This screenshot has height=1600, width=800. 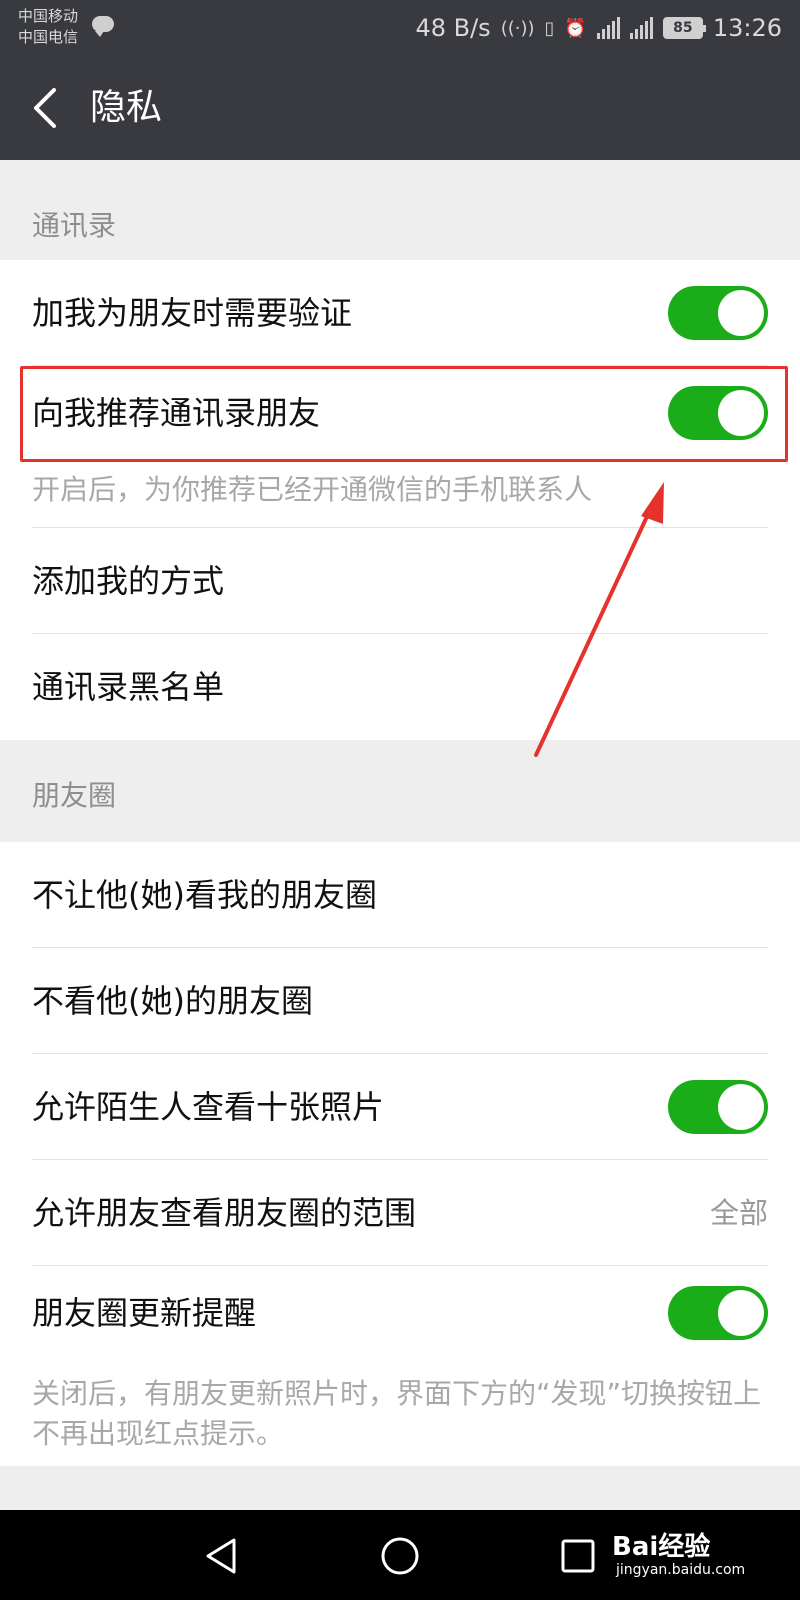 I want to click on vibrate-icon: ▯, so click(x=549, y=28).